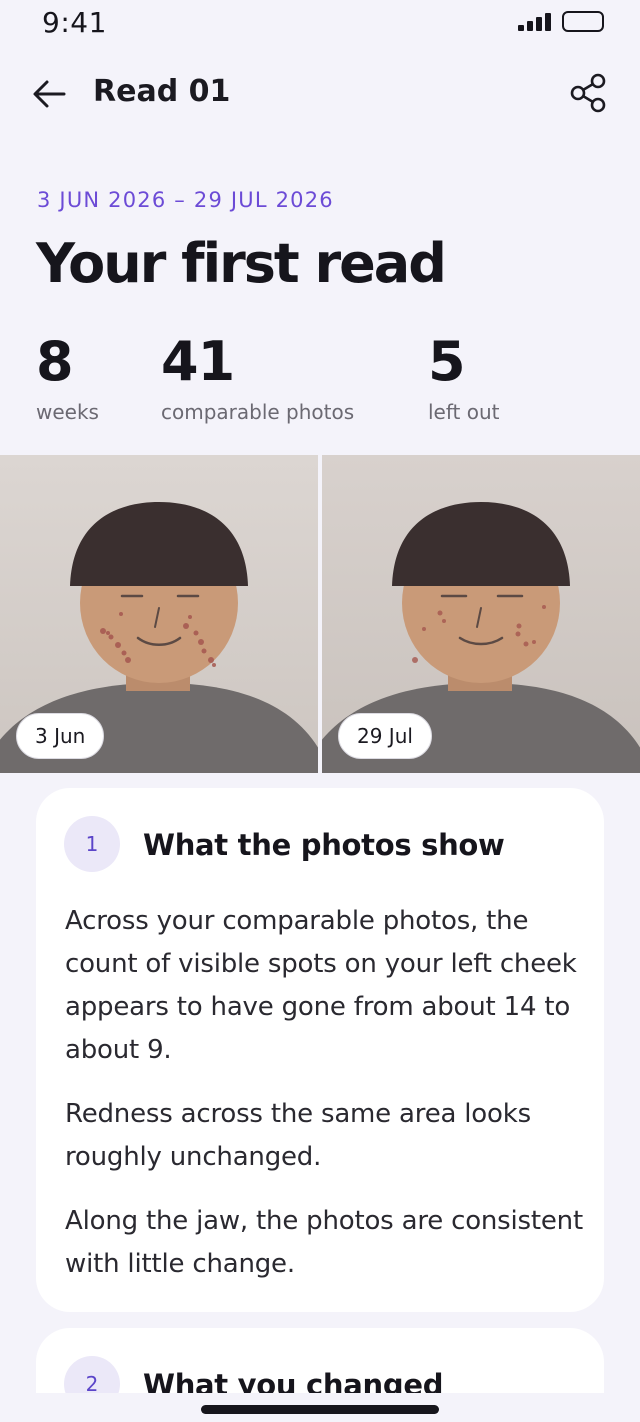 The image size is (640, 1422). Describe the element at coordinates (320, 95) in the screenshot. I see `top-app-bar: Read 01` at that location.